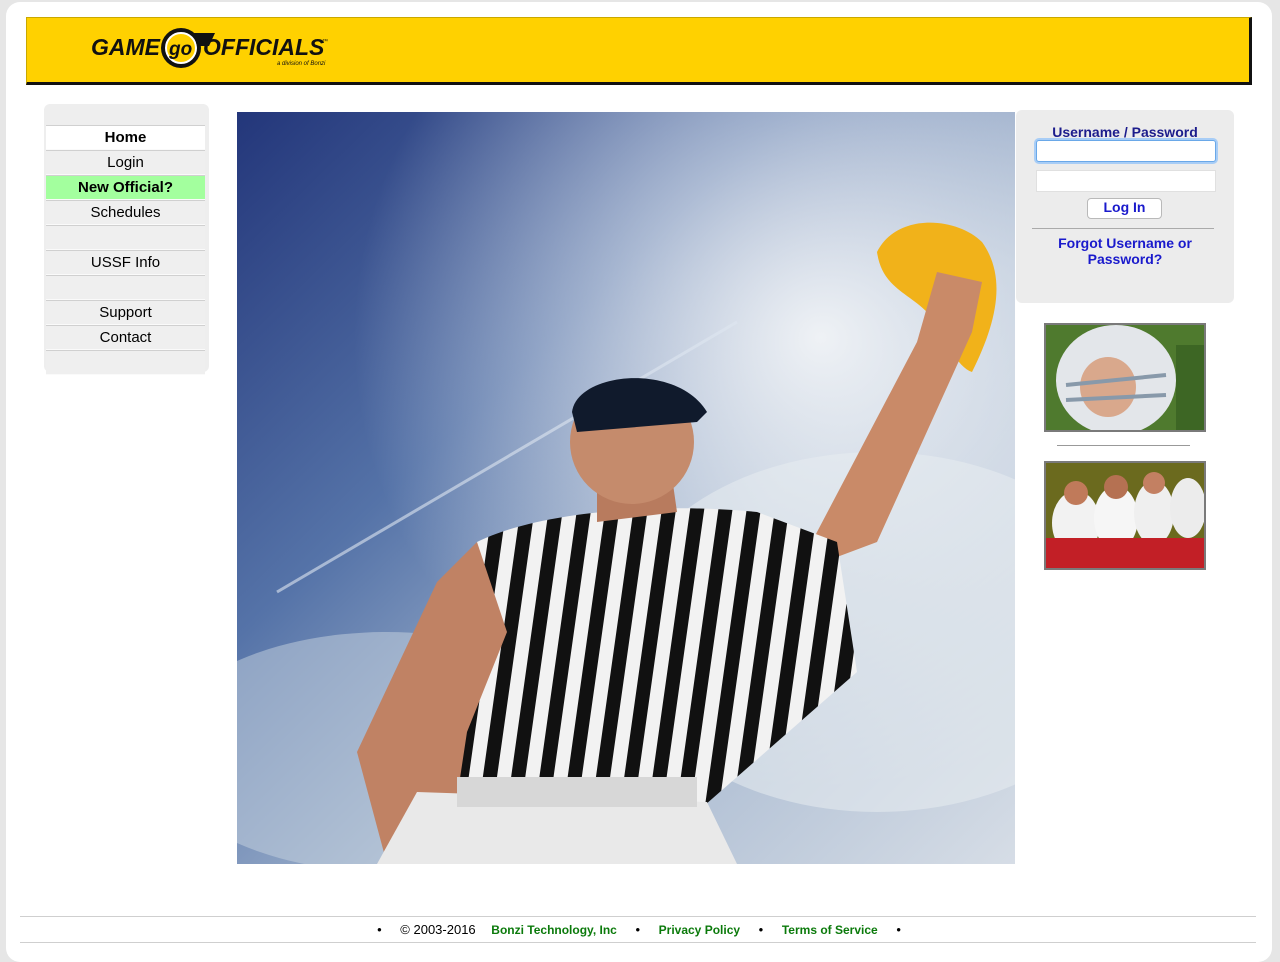 This screenshot has width=1280, height=962. What do you see at coordinates (1126, 151) in the screenshot?
I see `username-input` at bounding box center [1126, 151].